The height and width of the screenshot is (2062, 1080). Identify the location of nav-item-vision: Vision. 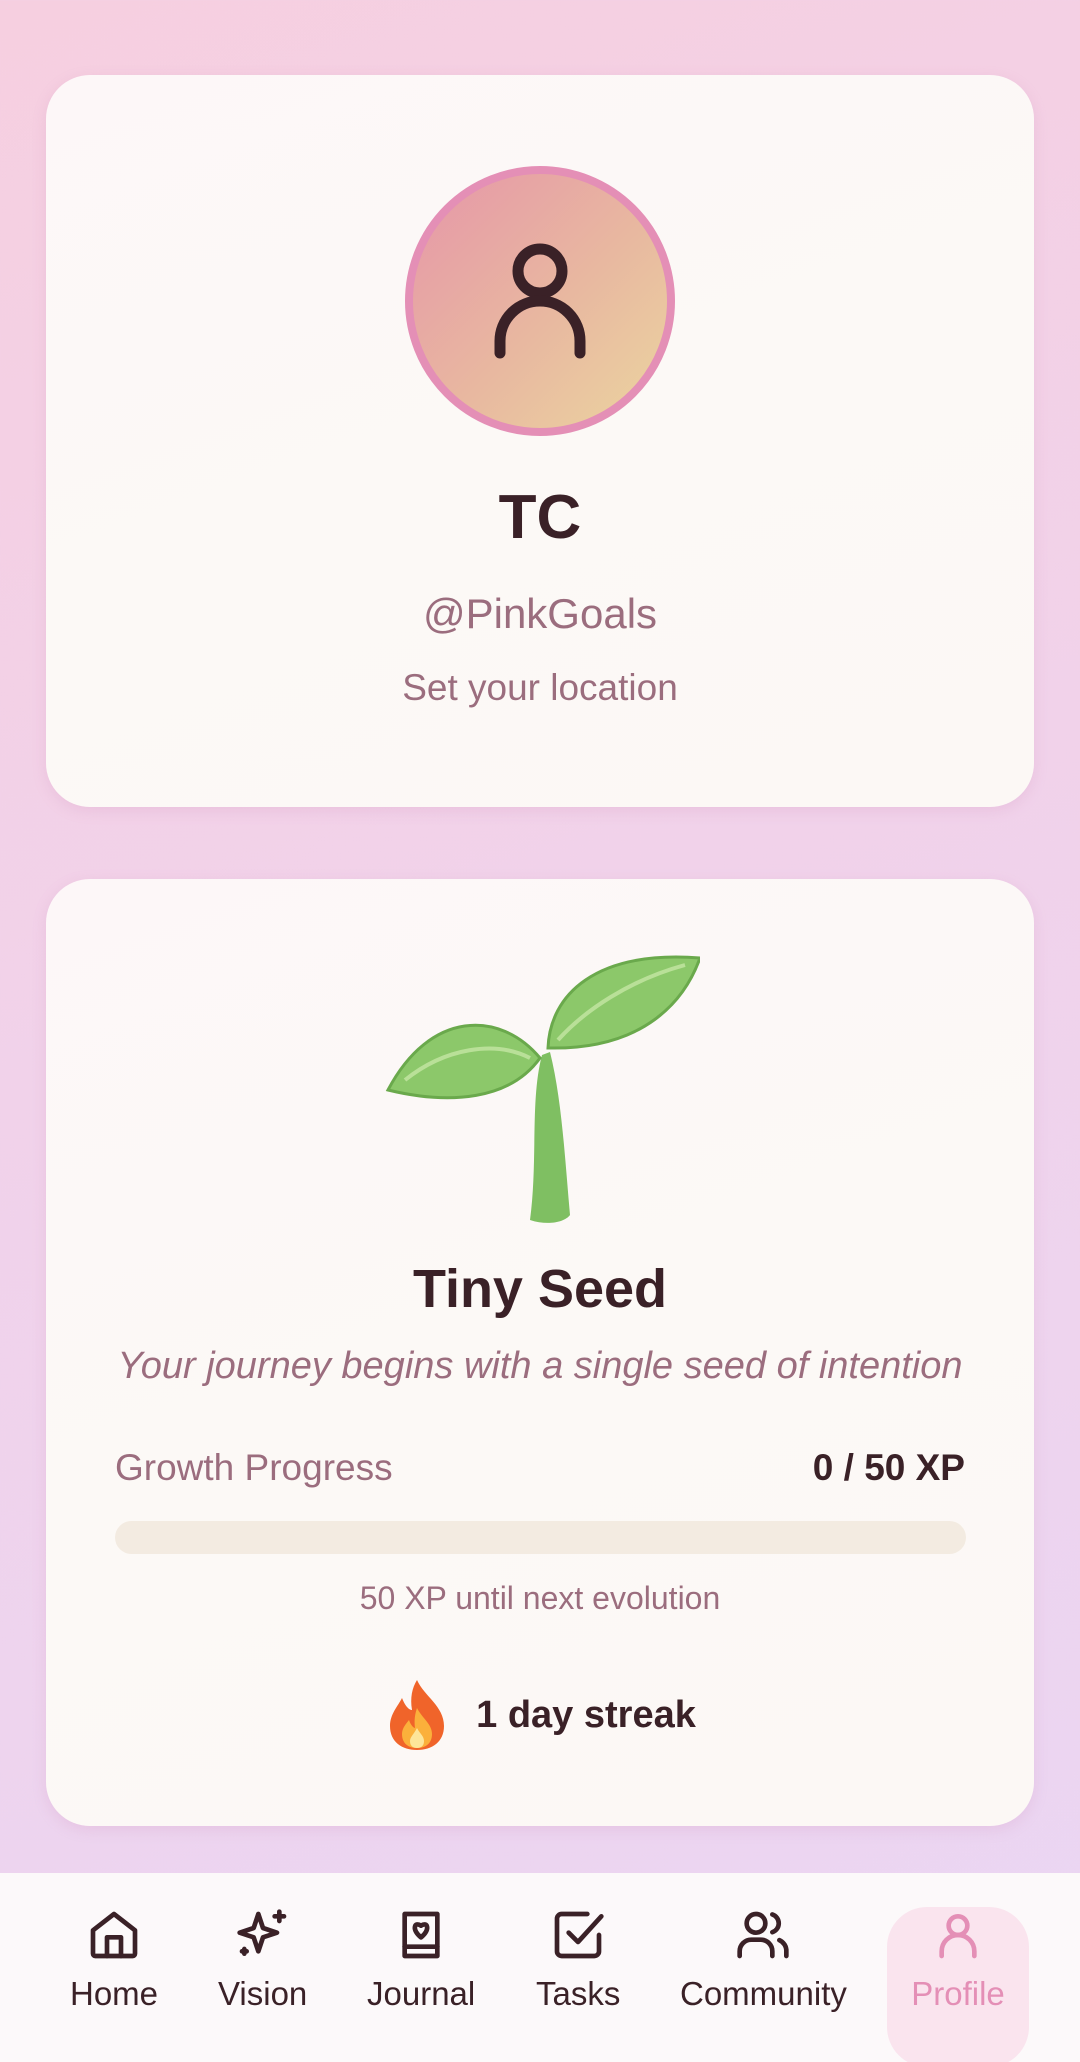
(262, 1960).